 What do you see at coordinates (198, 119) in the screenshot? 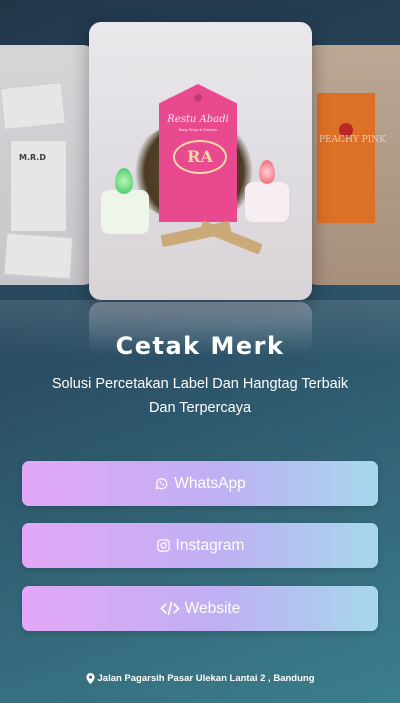
I see `hangtag-brand: Restu Abadi` at bounding box center [198, 119].